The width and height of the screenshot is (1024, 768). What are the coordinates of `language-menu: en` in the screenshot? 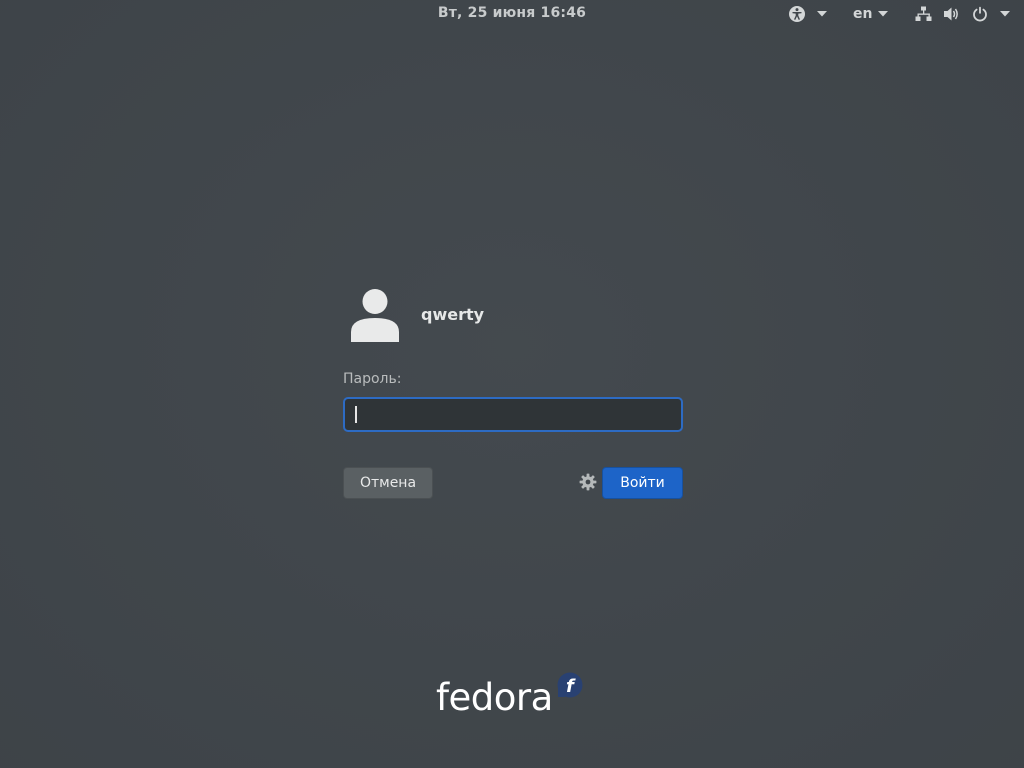 It's located at (871, 14).